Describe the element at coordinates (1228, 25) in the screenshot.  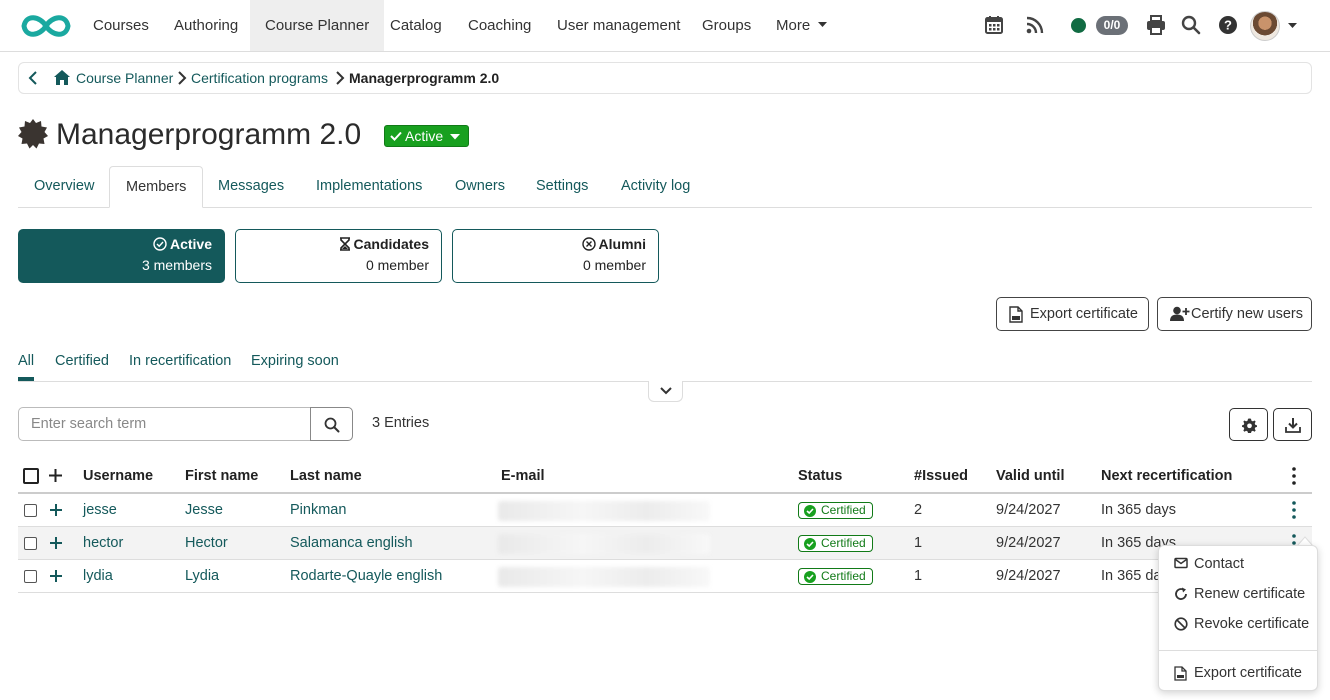
I see `help-icon: ?` at that location.